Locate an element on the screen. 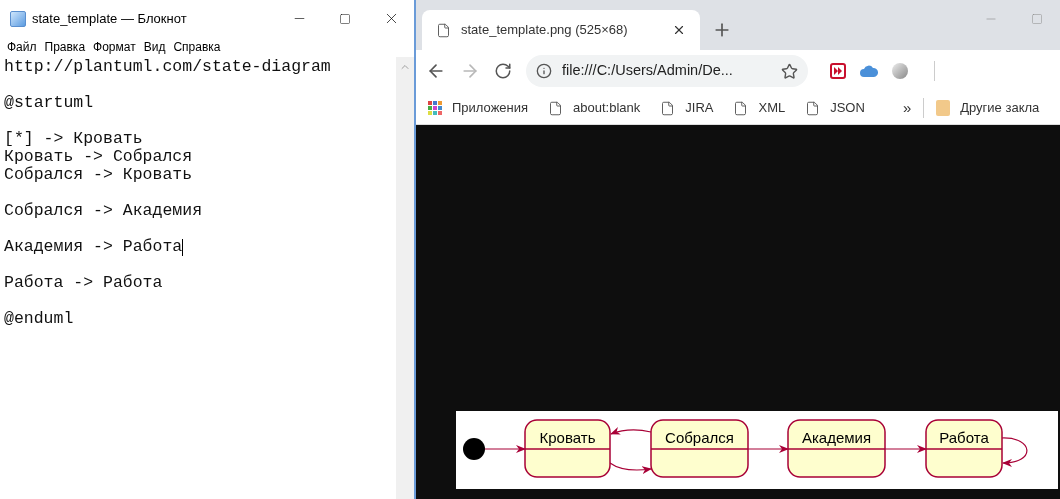 The image size is (1060, 499). bookmark: JIRA is located at coordinates (687, 108).